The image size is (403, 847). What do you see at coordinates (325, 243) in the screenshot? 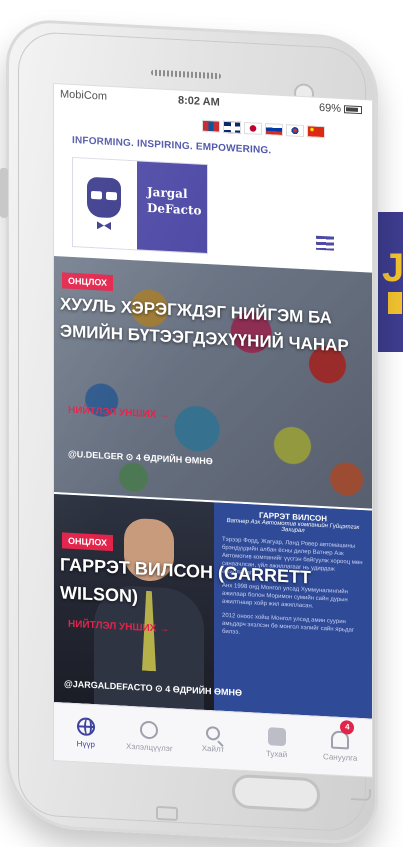
I see `hamburger-menu-icon` at bounding box center [325, 243].